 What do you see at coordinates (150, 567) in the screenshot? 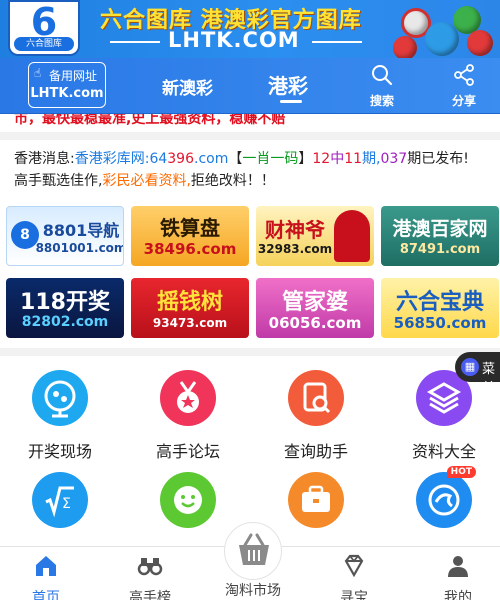
I see `binoculars-icon` at bounding box center [150, 567].